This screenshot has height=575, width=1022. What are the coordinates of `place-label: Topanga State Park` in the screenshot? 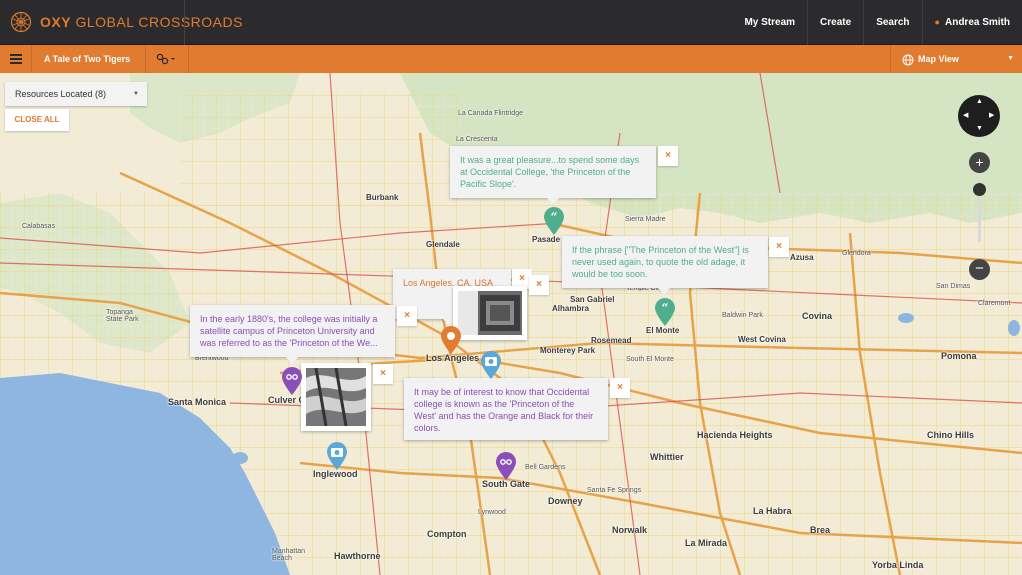 It's located at (122, 316).